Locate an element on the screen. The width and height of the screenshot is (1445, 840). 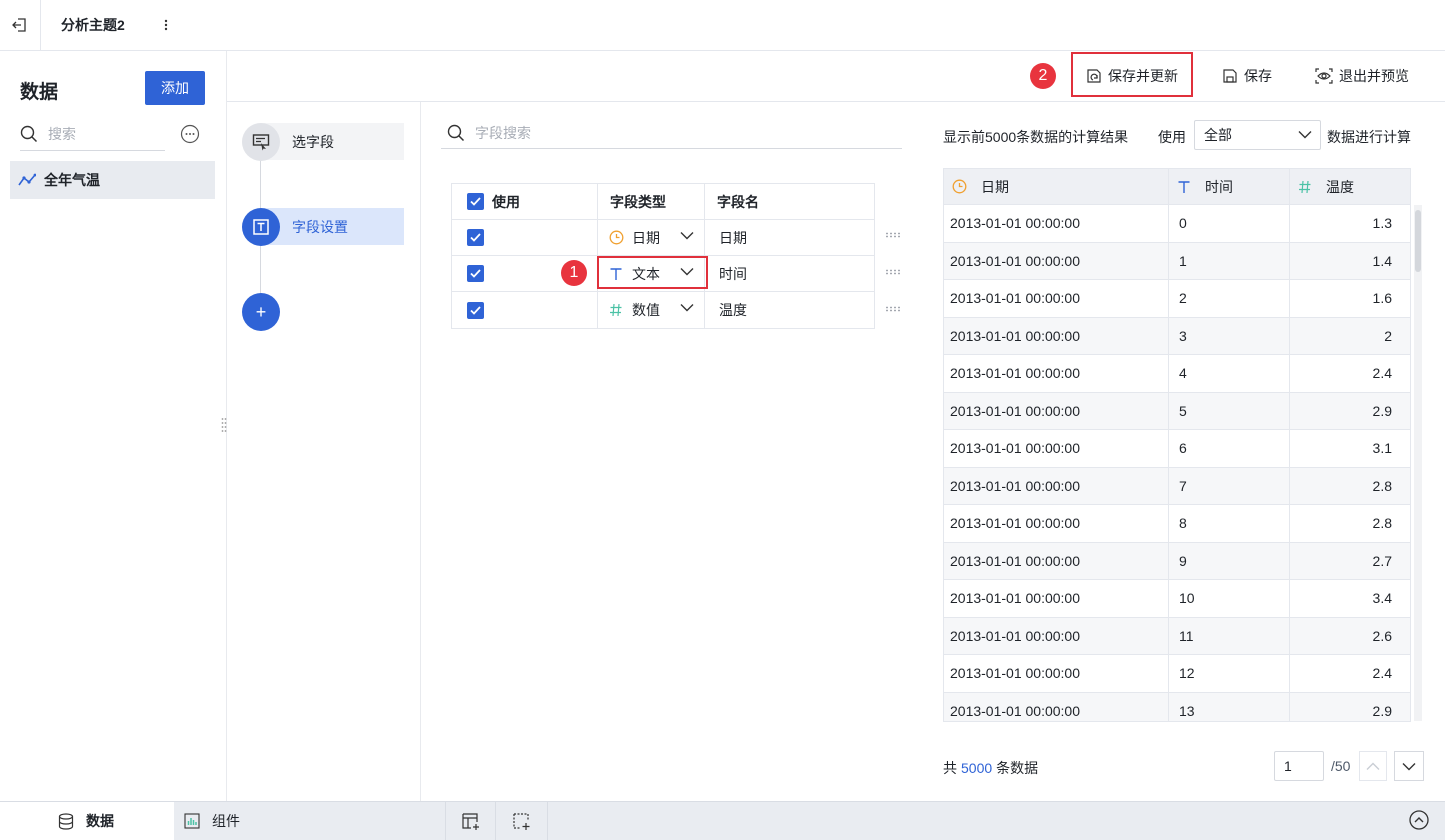
more-vertical-icon is located at coordinates (166, 25).